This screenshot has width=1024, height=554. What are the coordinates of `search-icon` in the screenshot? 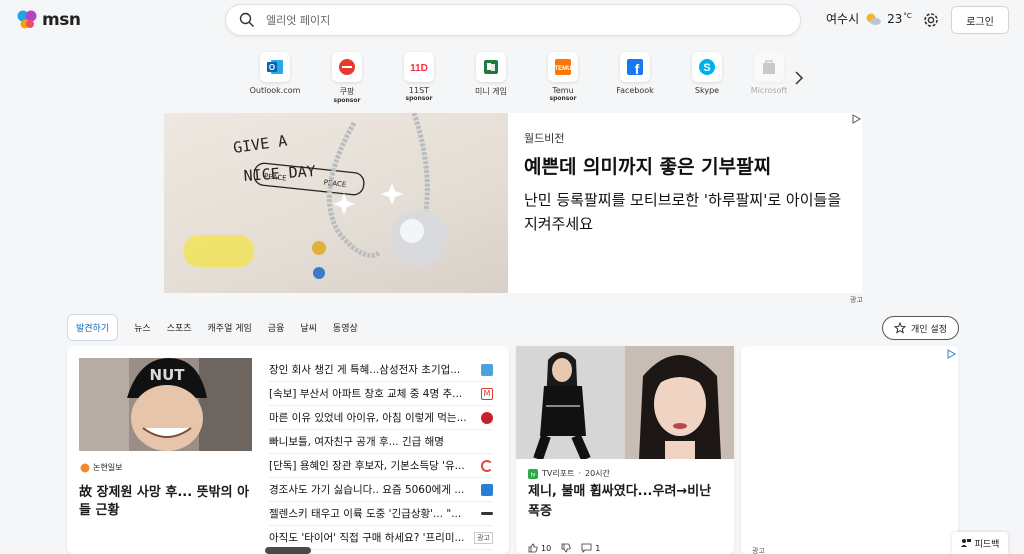 It's located at (246, 19).